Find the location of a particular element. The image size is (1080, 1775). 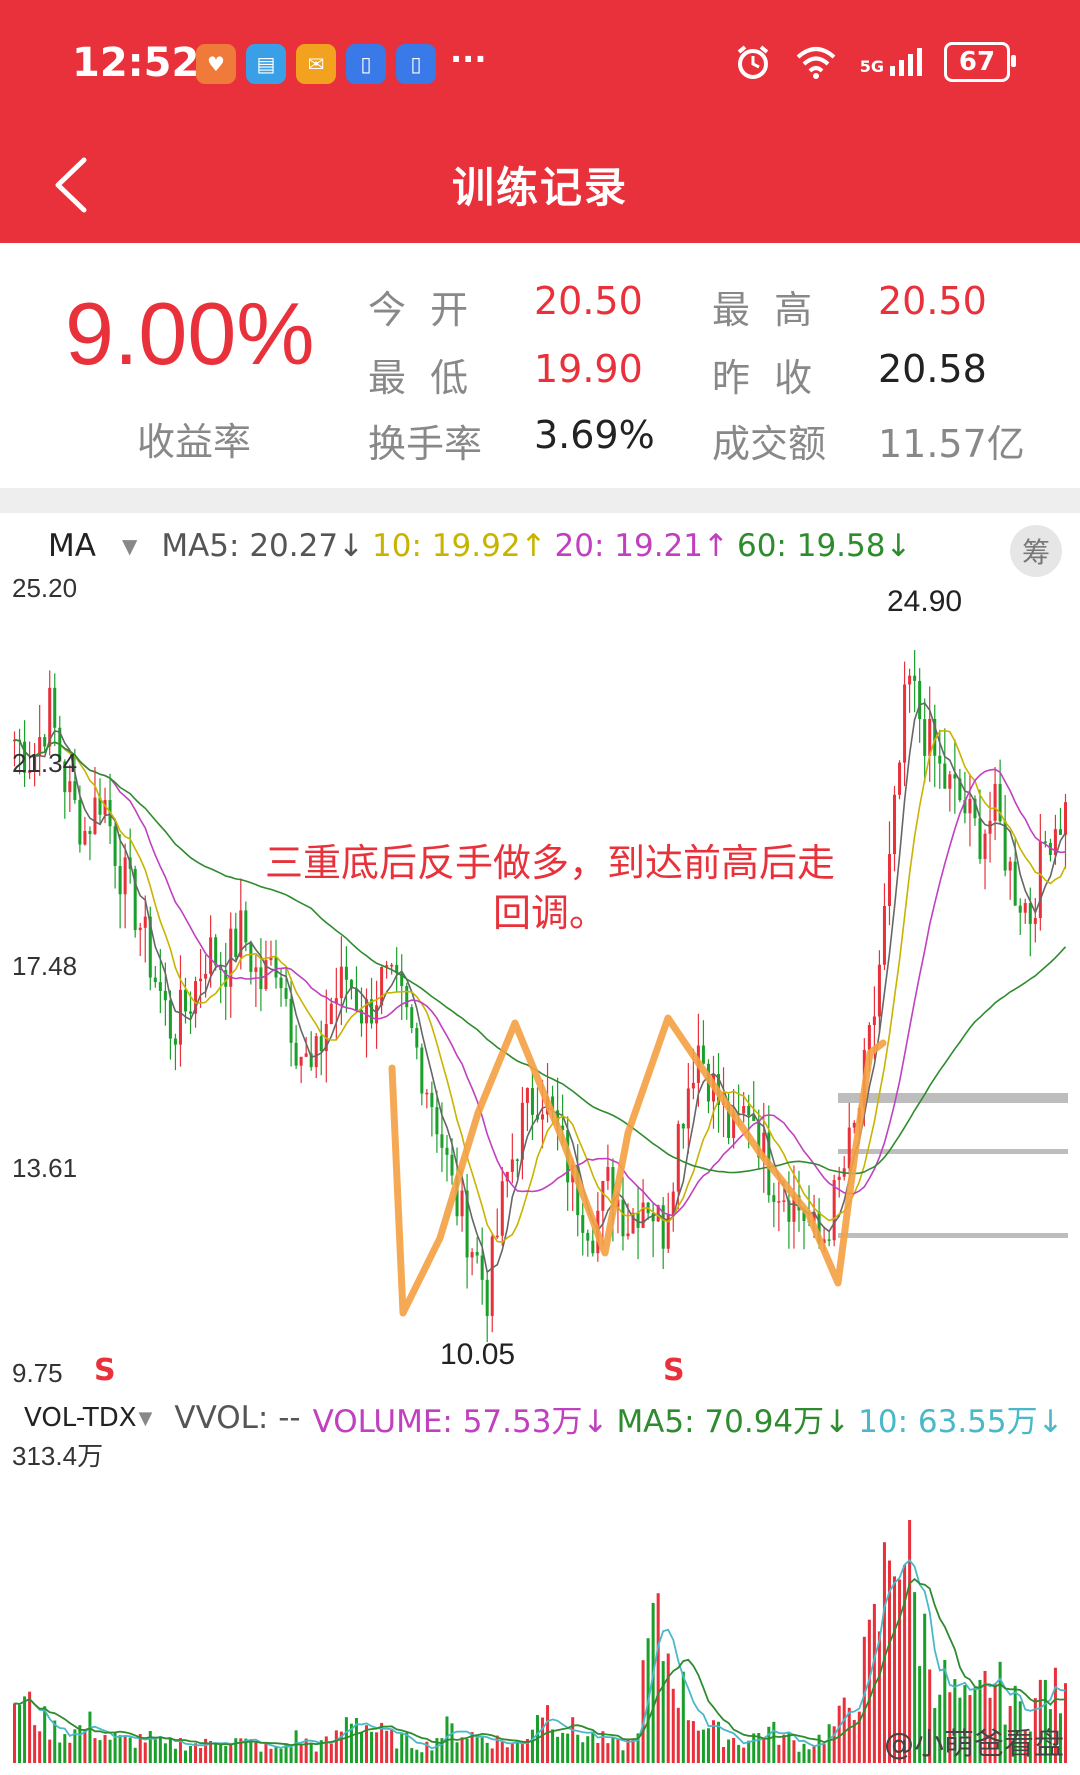

yield-value: 9.00% is located at coordinates (190, 333).